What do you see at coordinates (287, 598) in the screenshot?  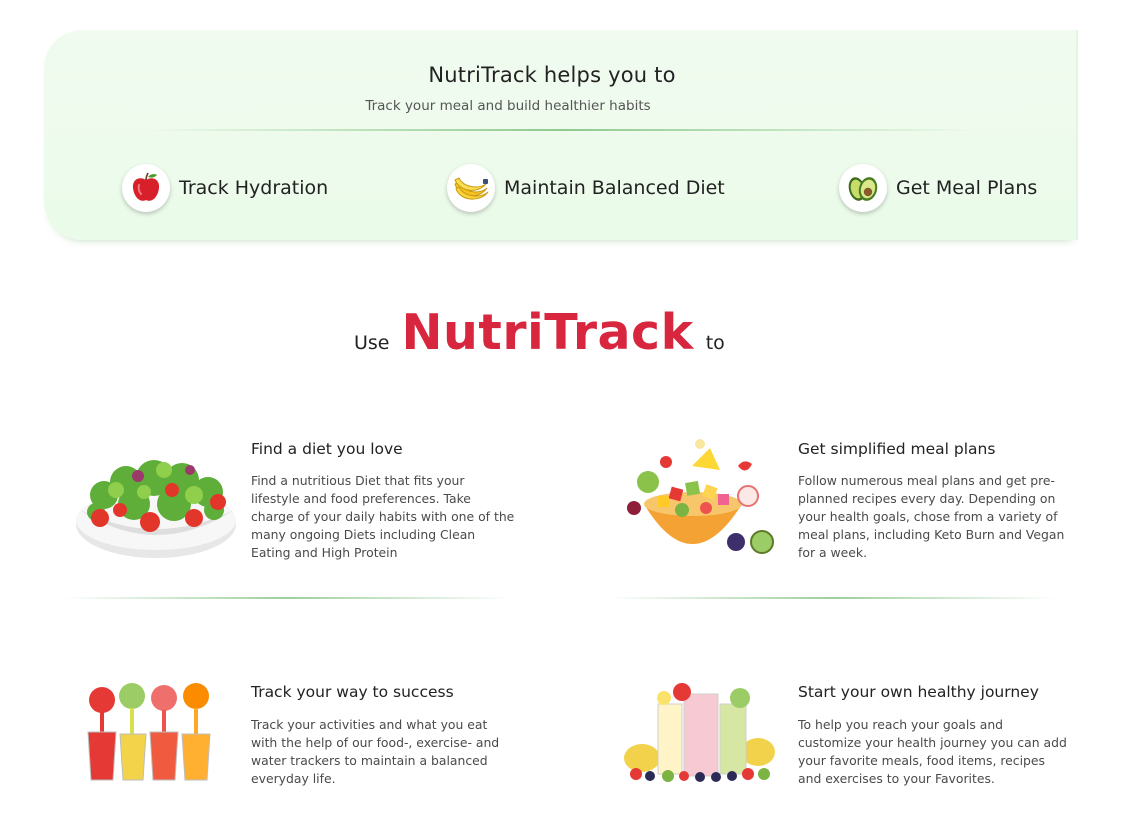 I see `row-divider-left` at bounding box center [287, 598].